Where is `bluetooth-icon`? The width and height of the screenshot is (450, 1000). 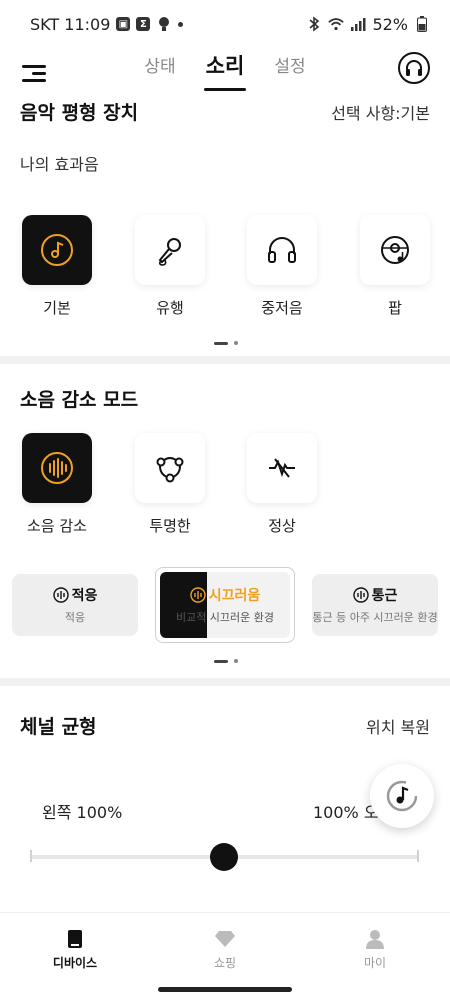
bluetooth-icon is located at coordinates (314, 24).